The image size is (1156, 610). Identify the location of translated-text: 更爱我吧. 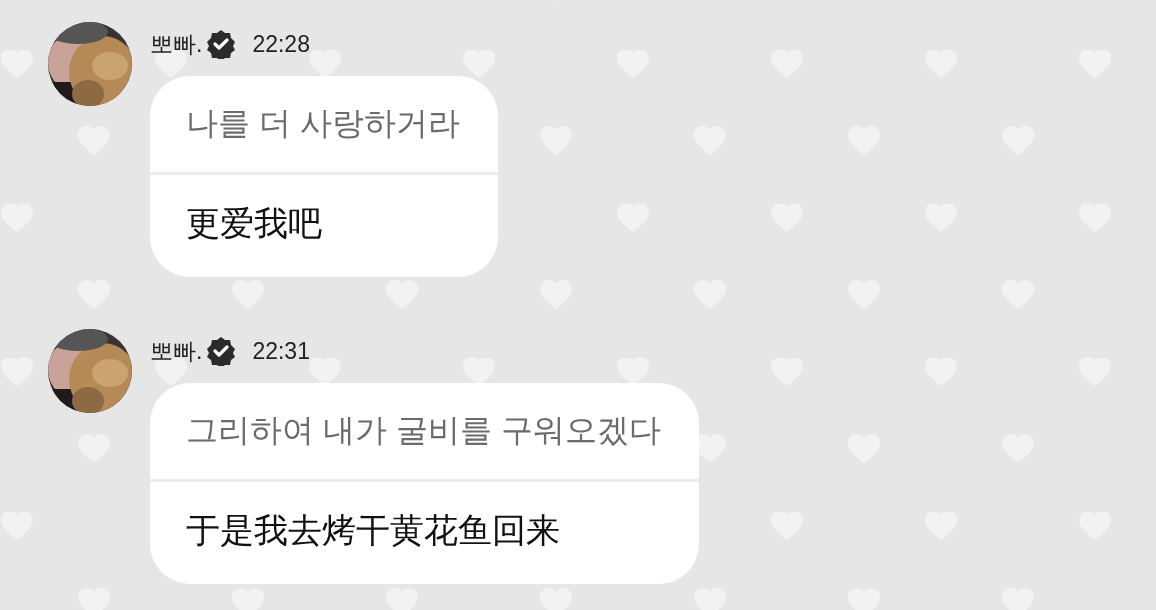
(254, 223).